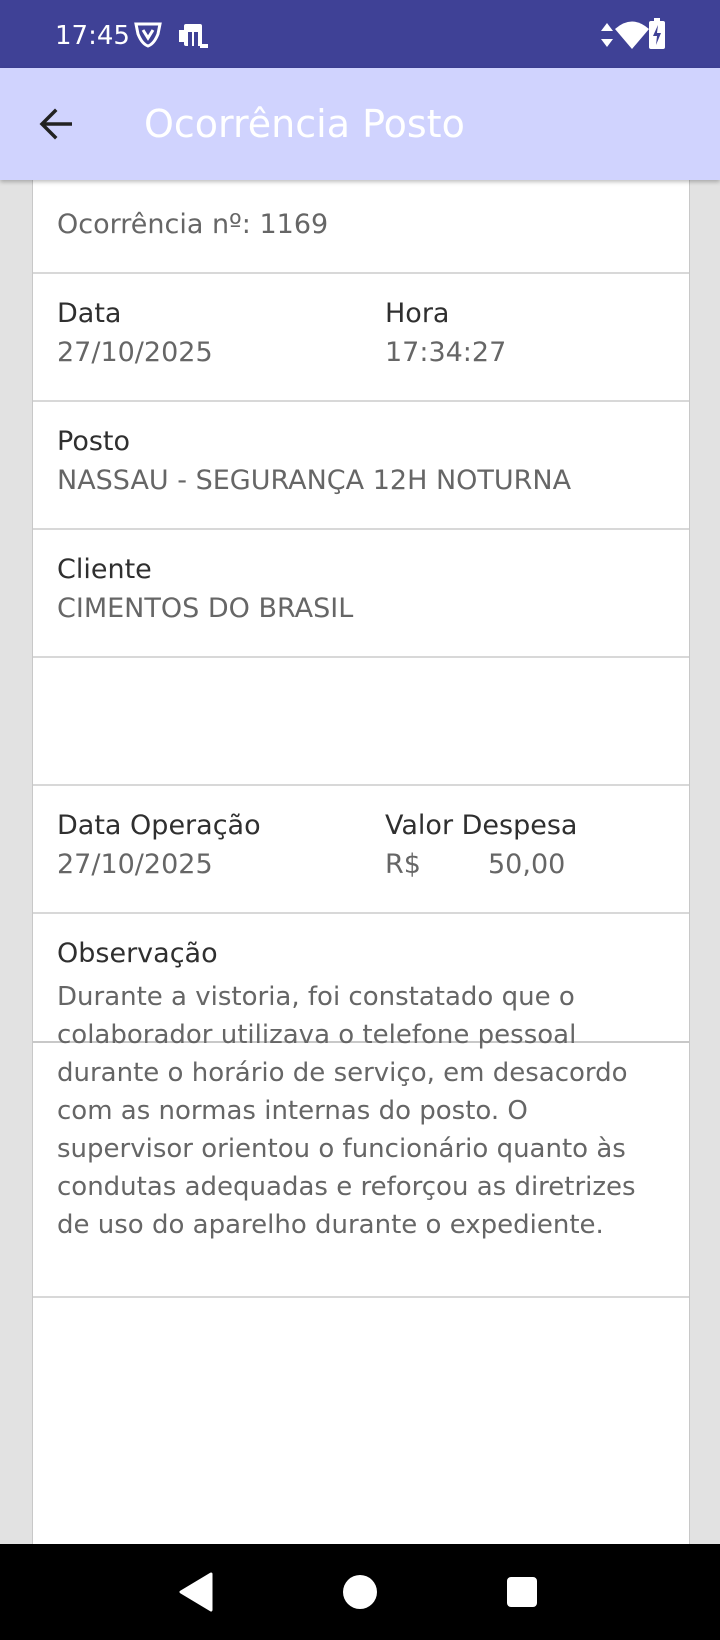  I want to click on back-button, so click(56, 124).